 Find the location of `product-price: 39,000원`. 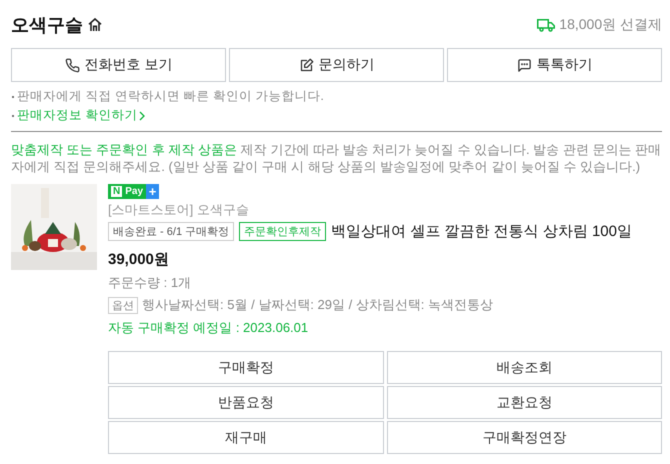

product-price: 39,000원 is located at coordinates (139, 259).